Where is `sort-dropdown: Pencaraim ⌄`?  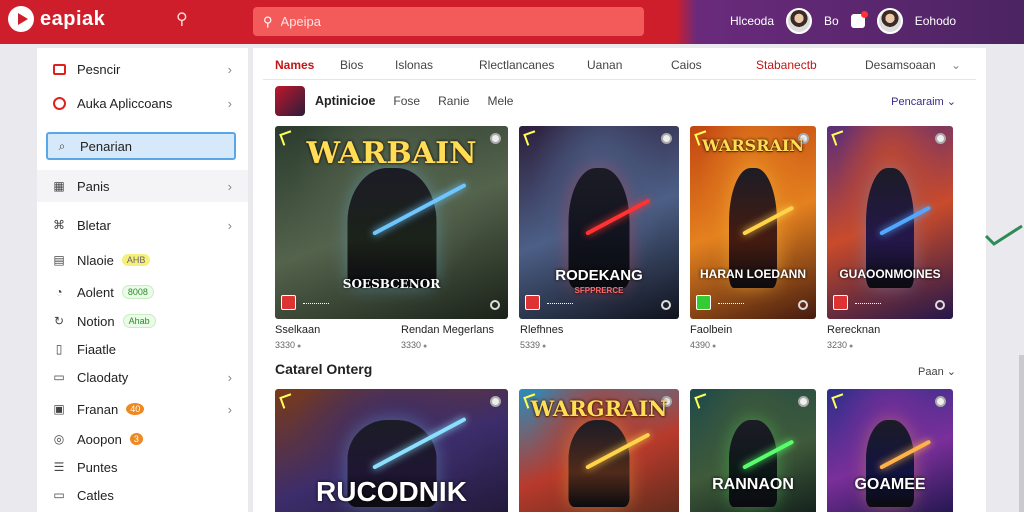
sort-dropdown: Pencaraim ⌄ is located at coordinates (923, 101).